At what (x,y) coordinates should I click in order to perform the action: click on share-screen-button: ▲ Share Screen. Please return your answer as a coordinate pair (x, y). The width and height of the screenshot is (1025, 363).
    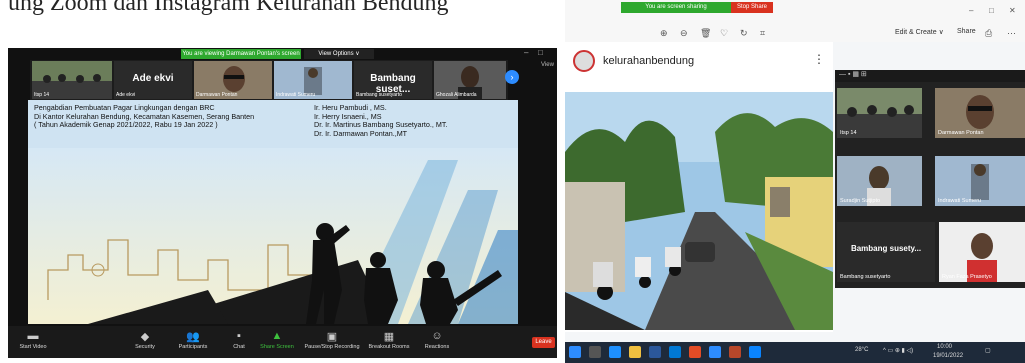
    Looking at the image, I should click on (277, 340).